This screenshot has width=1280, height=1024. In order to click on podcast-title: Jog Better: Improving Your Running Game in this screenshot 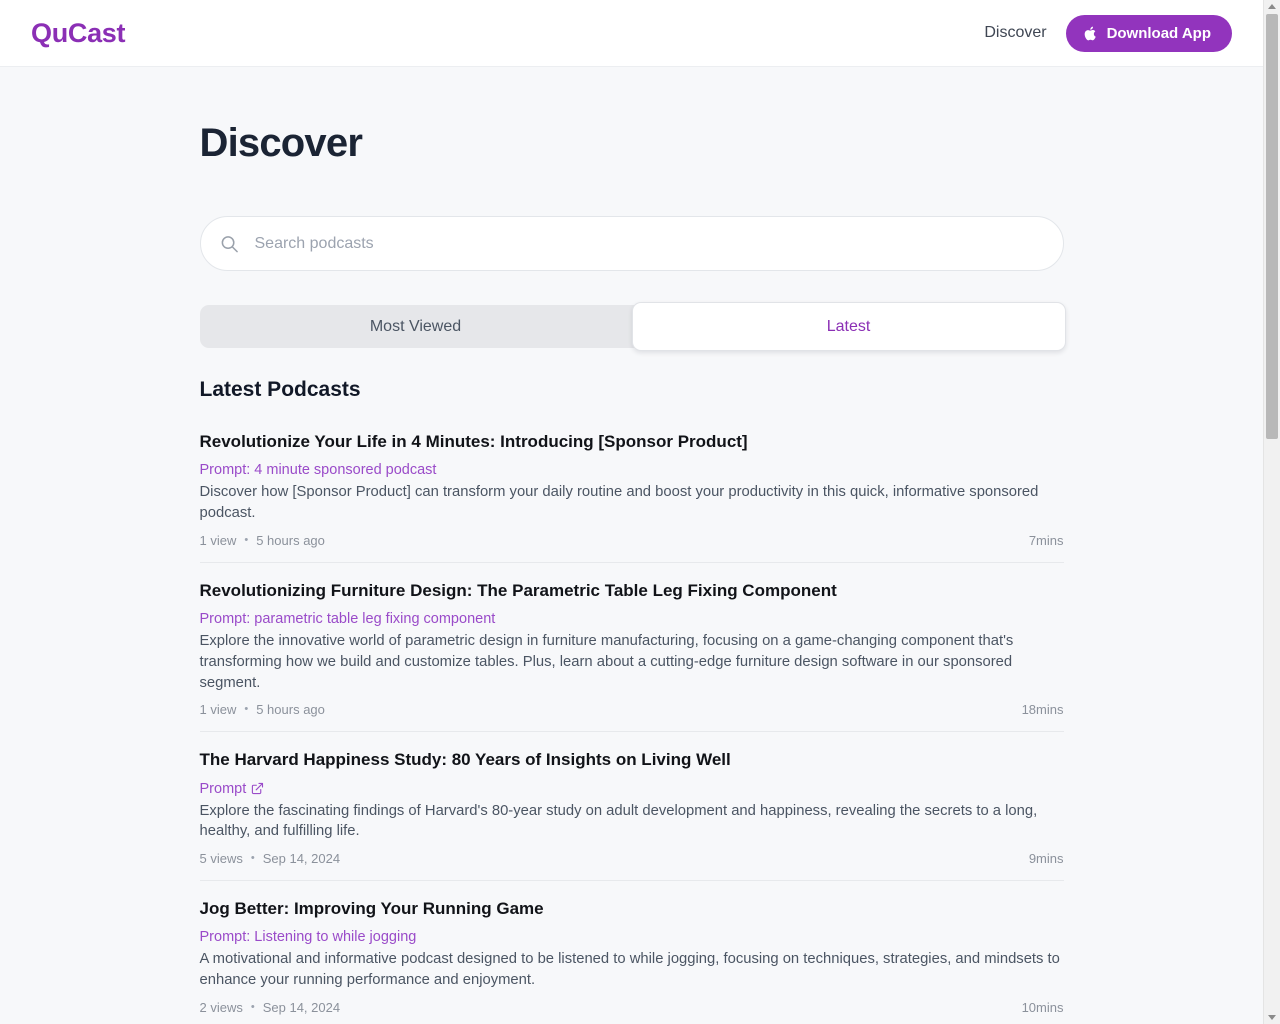, I will do `click(632, 909)`.